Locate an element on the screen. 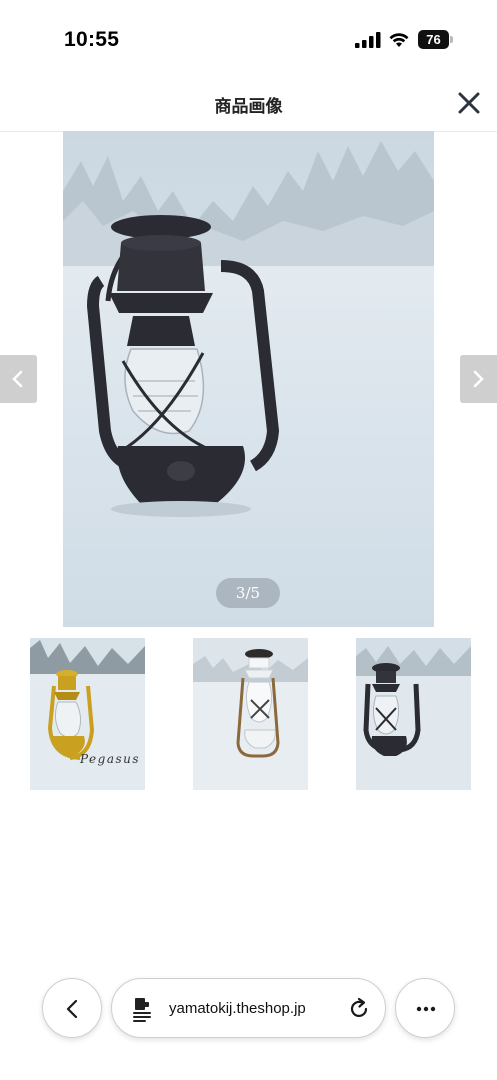 The width and height of the screenshot is (497, 1080). battery-cap is located at coordinates (451, 39).